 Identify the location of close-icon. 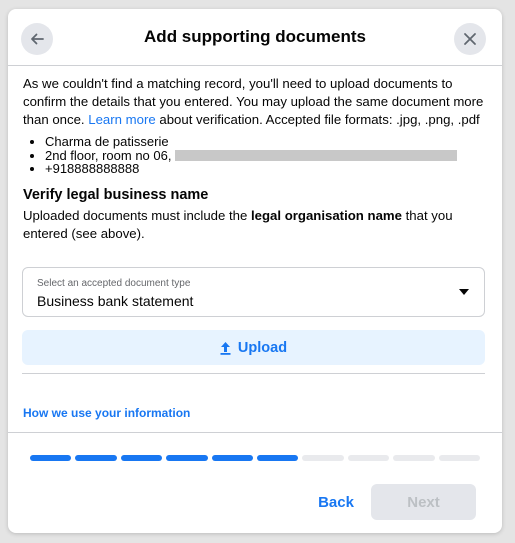
(470, 39).